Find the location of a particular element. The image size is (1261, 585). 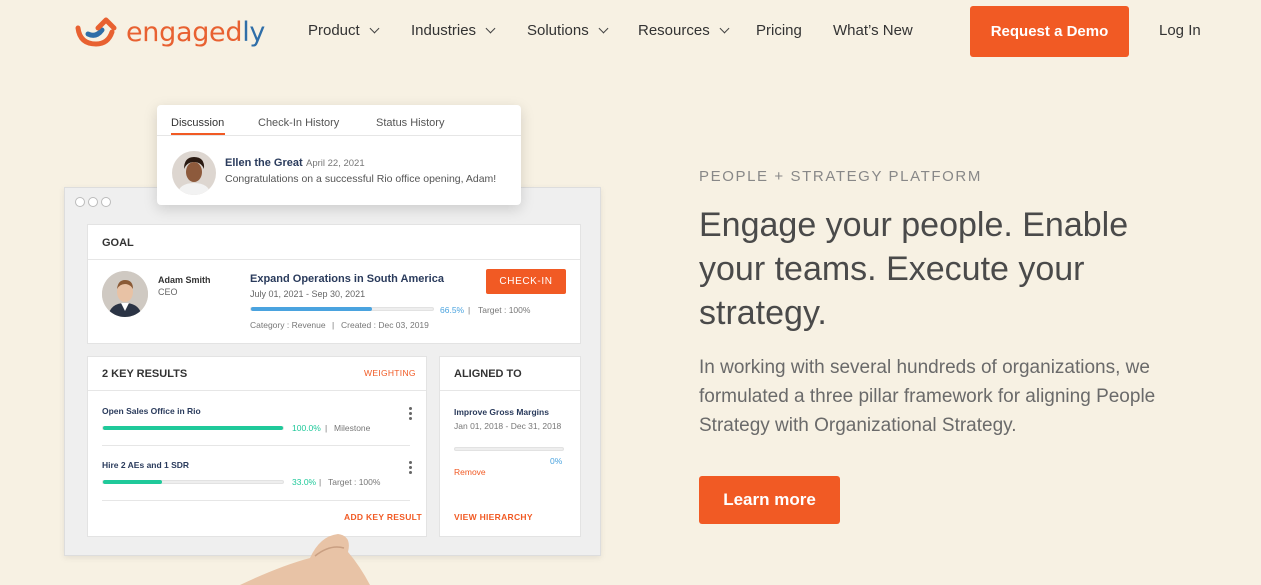

engagedly-logo: engagedly is located at coordinates (169, 32).